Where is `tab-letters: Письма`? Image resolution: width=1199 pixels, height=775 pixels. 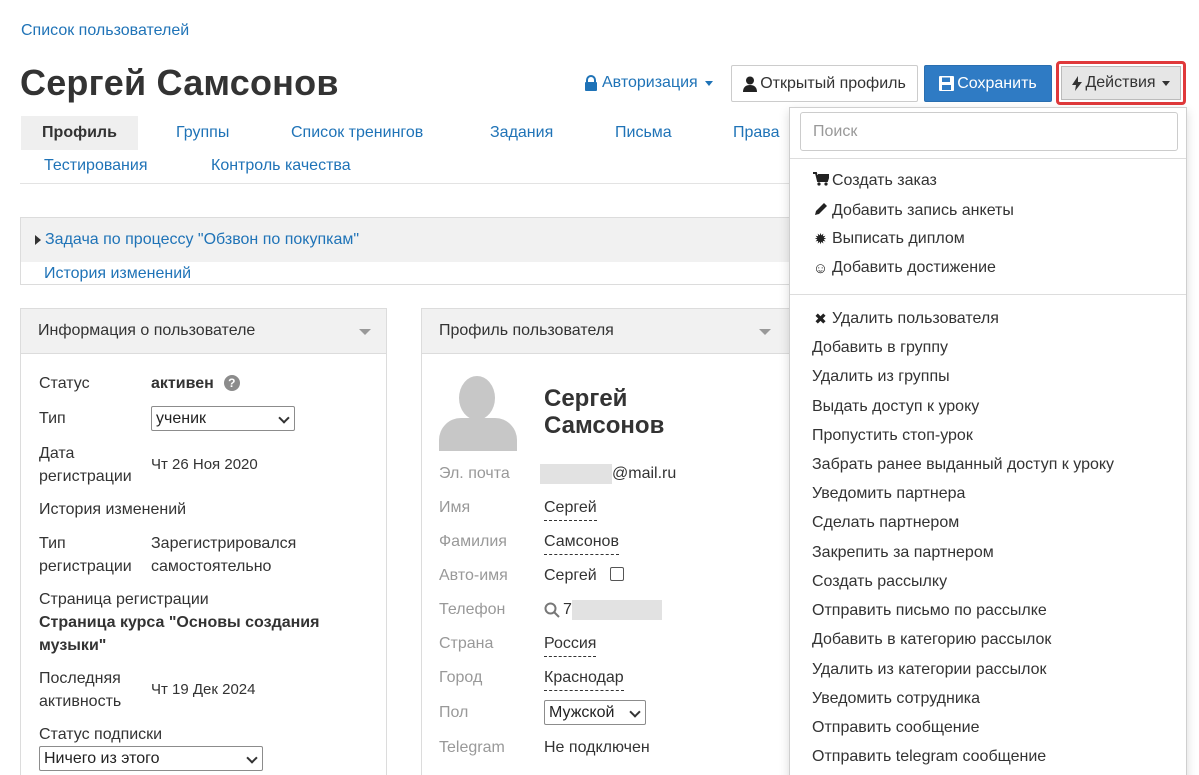 tab-letters: Письма is located at coordinates (643, 133).